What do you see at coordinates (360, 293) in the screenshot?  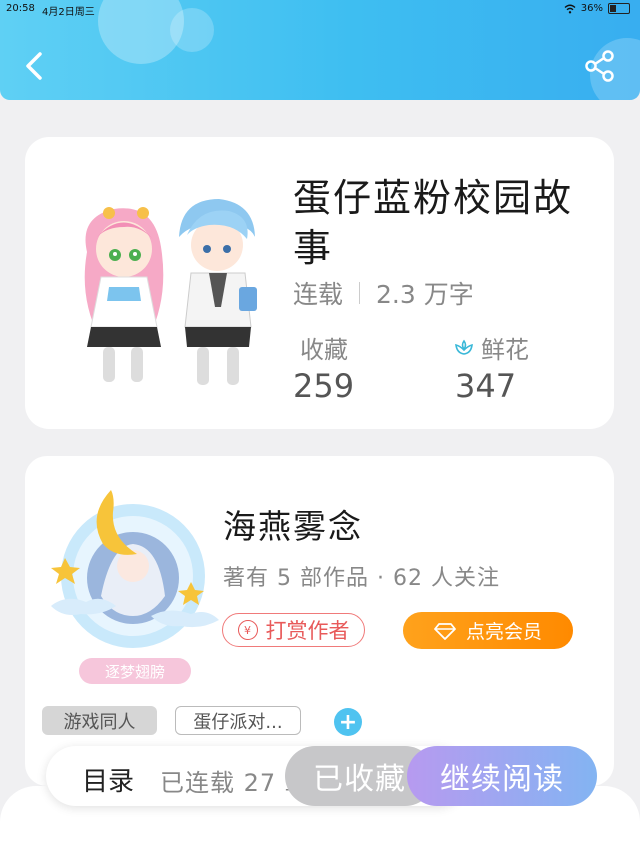 I see `meta-divider` at bounding box center [360, 293].